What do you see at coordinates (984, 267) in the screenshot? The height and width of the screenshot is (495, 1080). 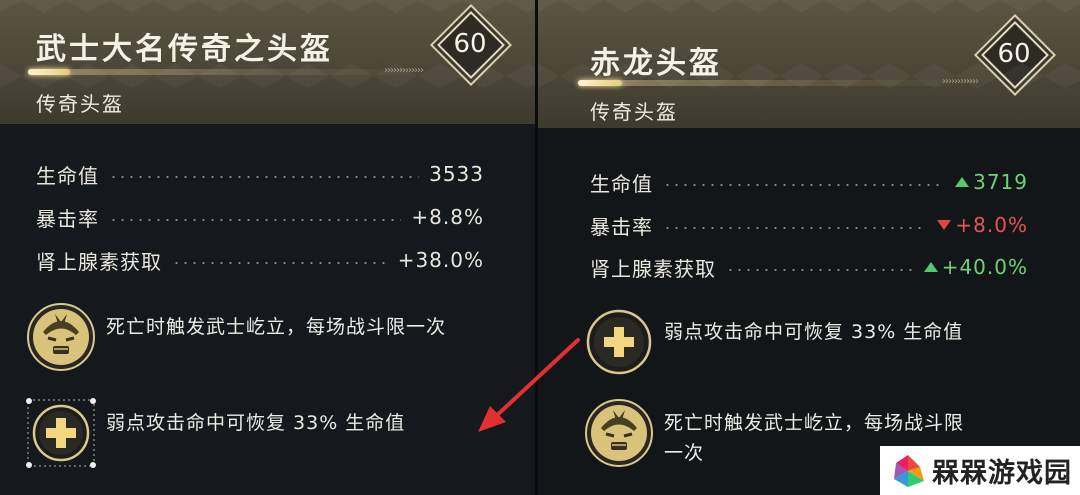 I see `stat-value: +40.0%` at bounding box center [984, 267].